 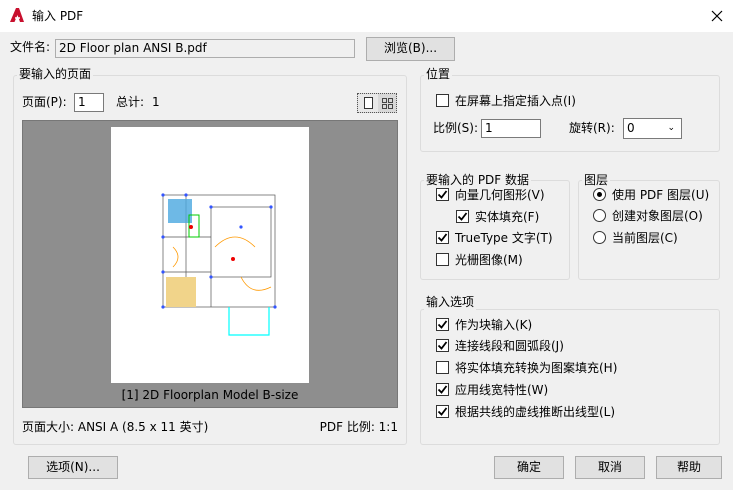 I want to click on checkbox-label: 向量几何图形(V), so click(x=500, y=195).